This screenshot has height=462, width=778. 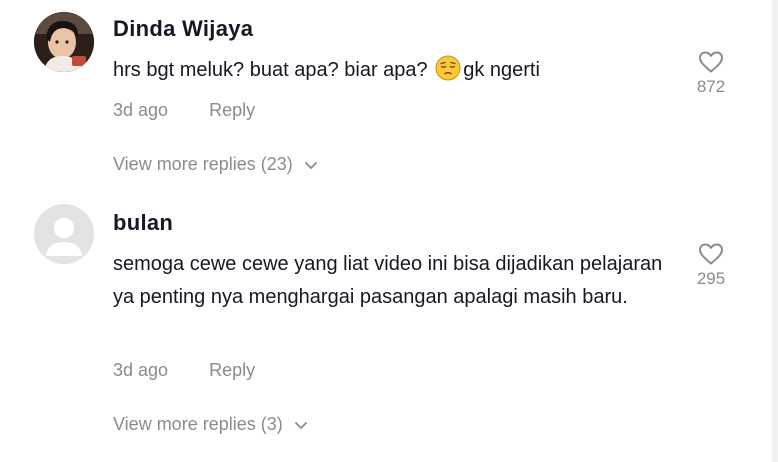 I want to click on scrollbar, so click(x=775, y=231).